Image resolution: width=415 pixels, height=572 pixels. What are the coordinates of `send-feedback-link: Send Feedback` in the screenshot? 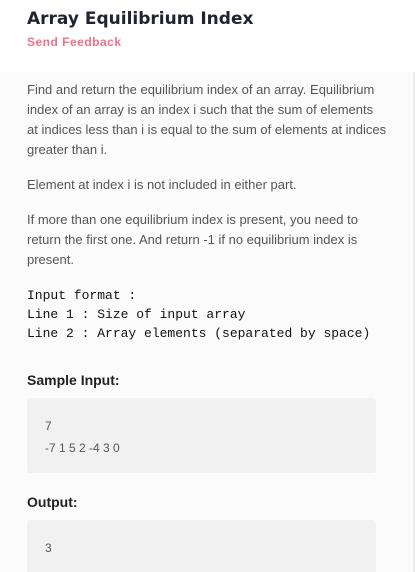 It's located at (74, 42).